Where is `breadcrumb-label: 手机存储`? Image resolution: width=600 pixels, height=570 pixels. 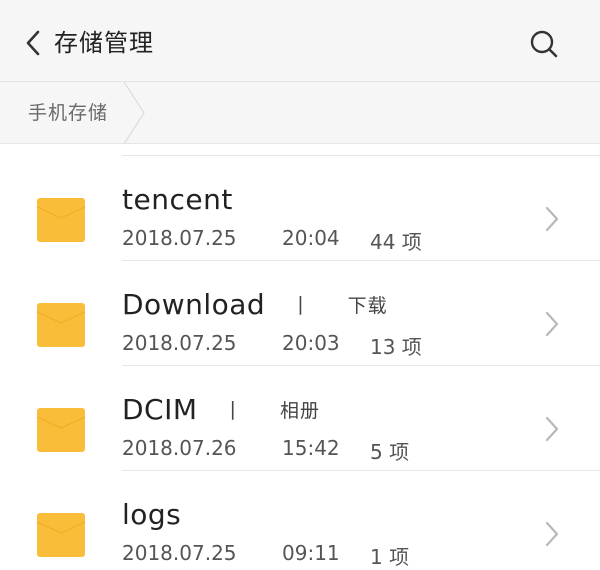
breadcrumb-label: 手机存储 is located at coordinates (68, 113).